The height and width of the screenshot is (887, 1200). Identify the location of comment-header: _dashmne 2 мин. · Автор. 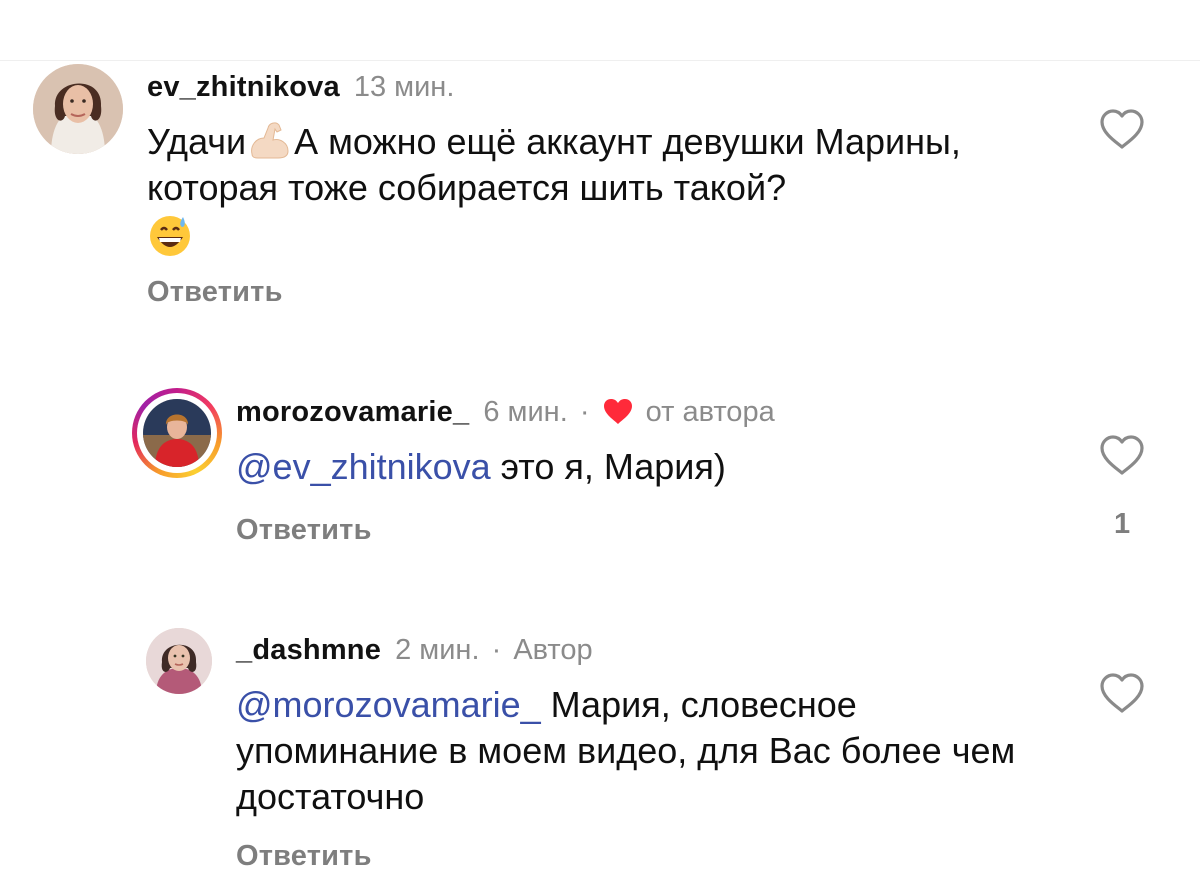
(414, 650).